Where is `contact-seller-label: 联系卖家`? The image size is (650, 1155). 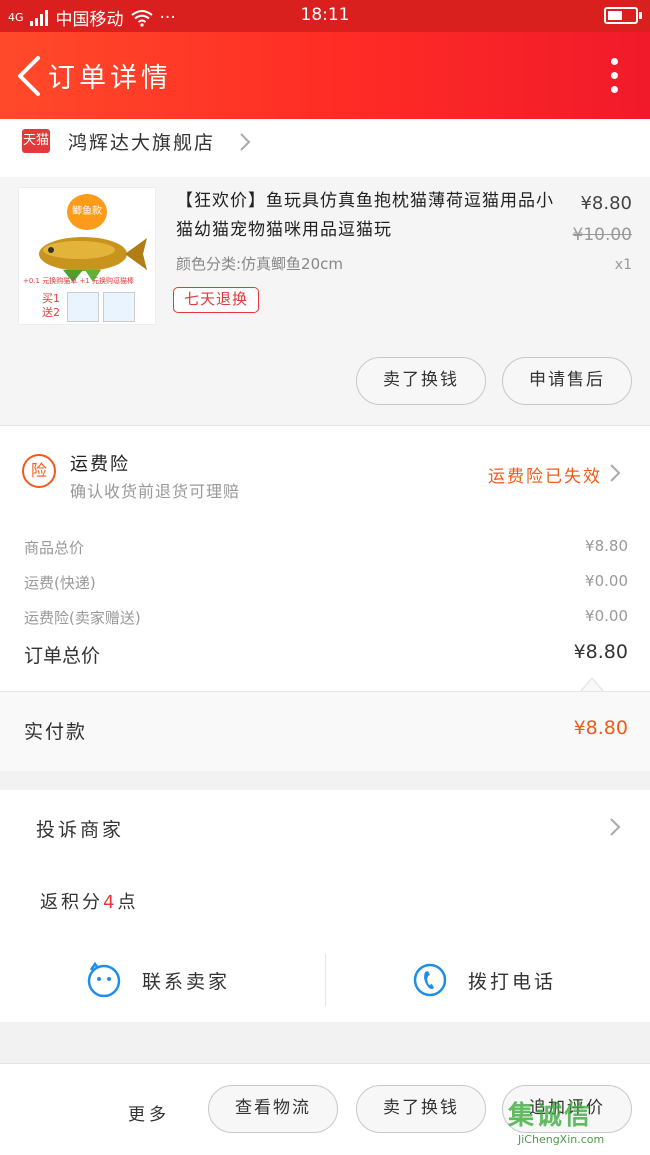
contact-seller-label: 联系卖家 is located at coordinates (186, 981).